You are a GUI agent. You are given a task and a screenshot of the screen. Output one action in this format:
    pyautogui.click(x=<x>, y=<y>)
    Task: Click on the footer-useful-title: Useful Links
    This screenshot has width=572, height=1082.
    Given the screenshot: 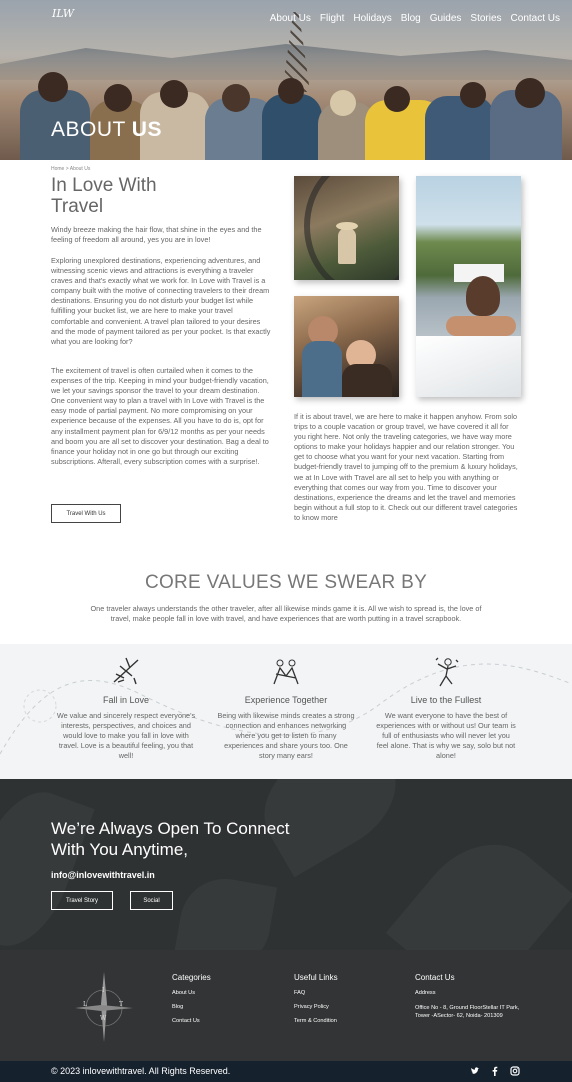 What is the action you would take?
    pyautogui.click(x=316, y=977)
    